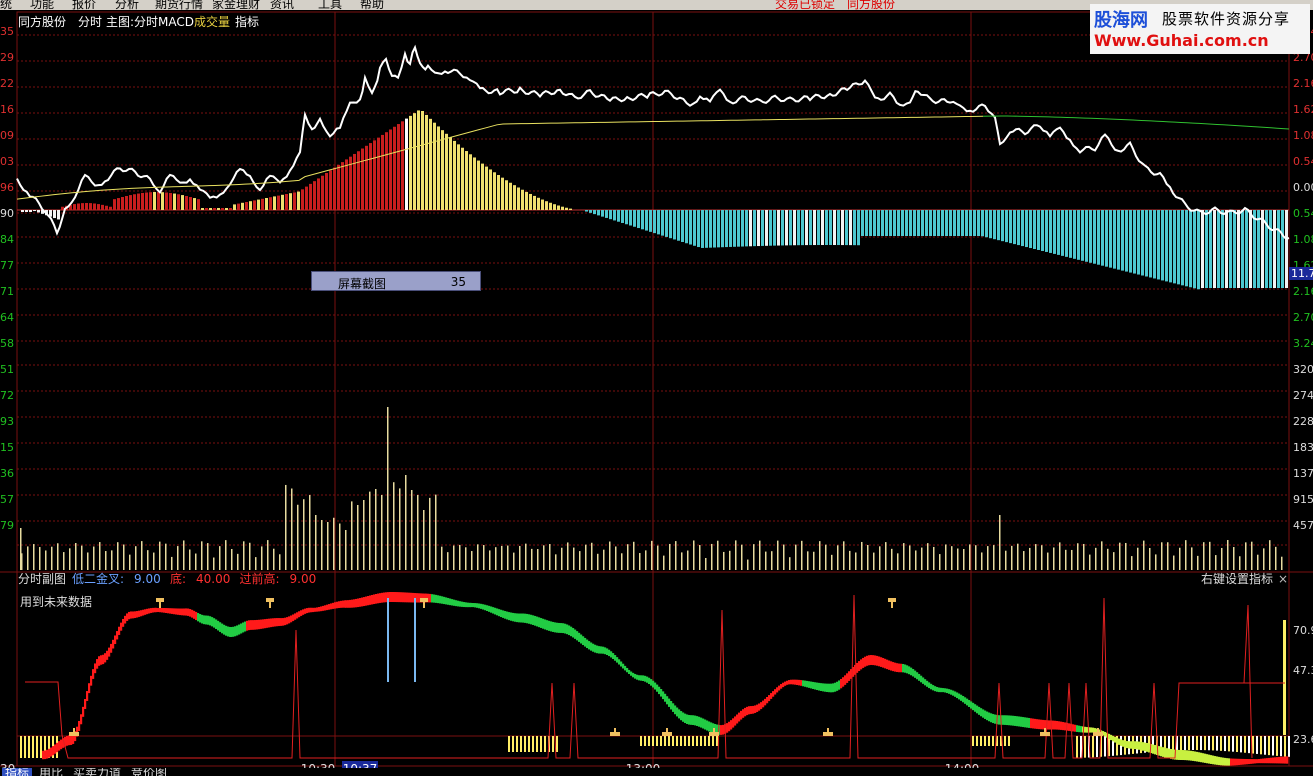  I want to click on bottom-tab: 用比, so click(51, 772).